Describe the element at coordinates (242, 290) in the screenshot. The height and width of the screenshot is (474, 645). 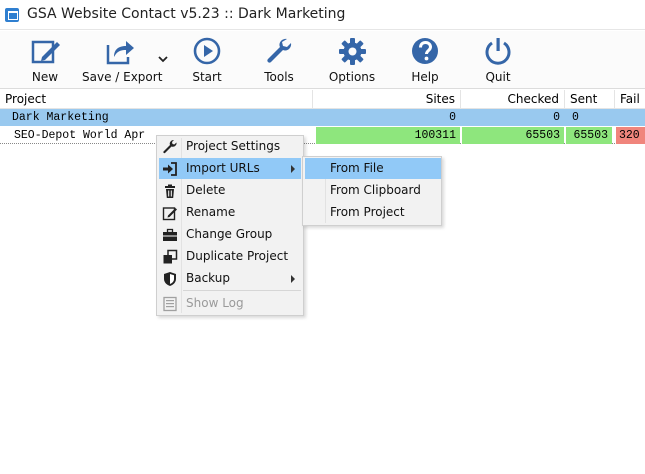
I see `menu-separator` at that location.